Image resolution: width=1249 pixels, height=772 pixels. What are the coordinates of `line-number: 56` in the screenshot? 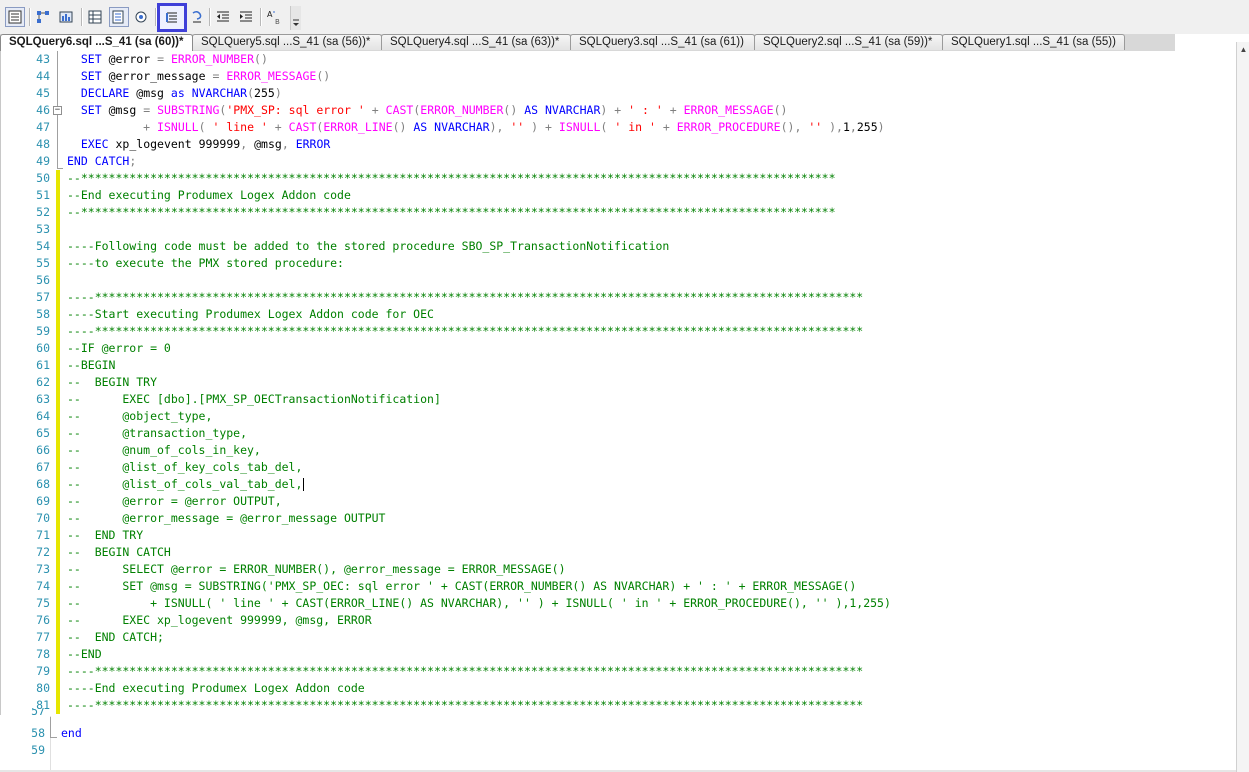 It's located at (43, 280).